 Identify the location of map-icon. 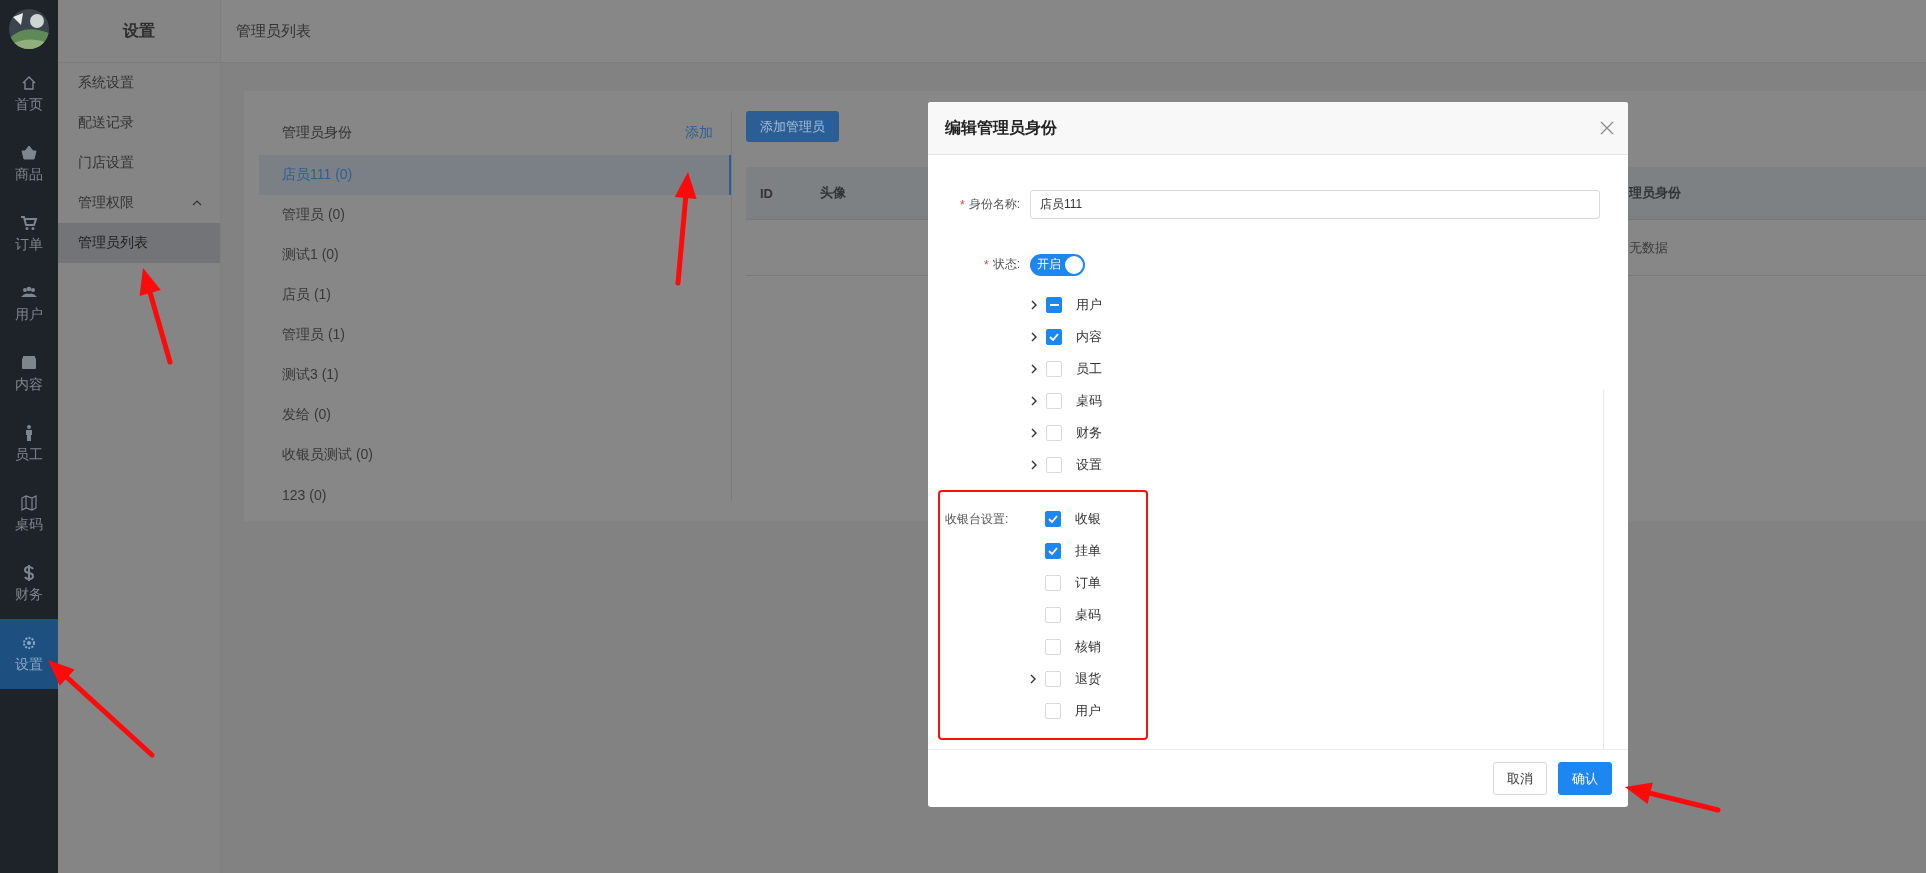
(29, 503).